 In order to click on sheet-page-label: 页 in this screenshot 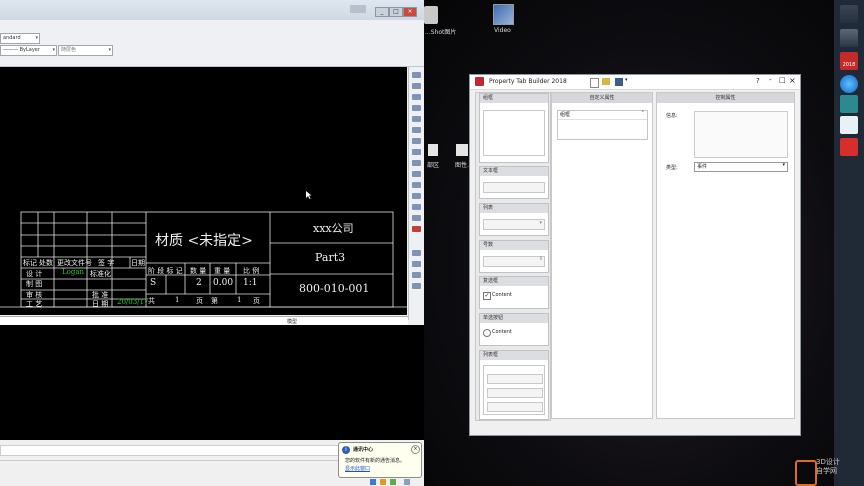, I will do `click(199, 301)`.